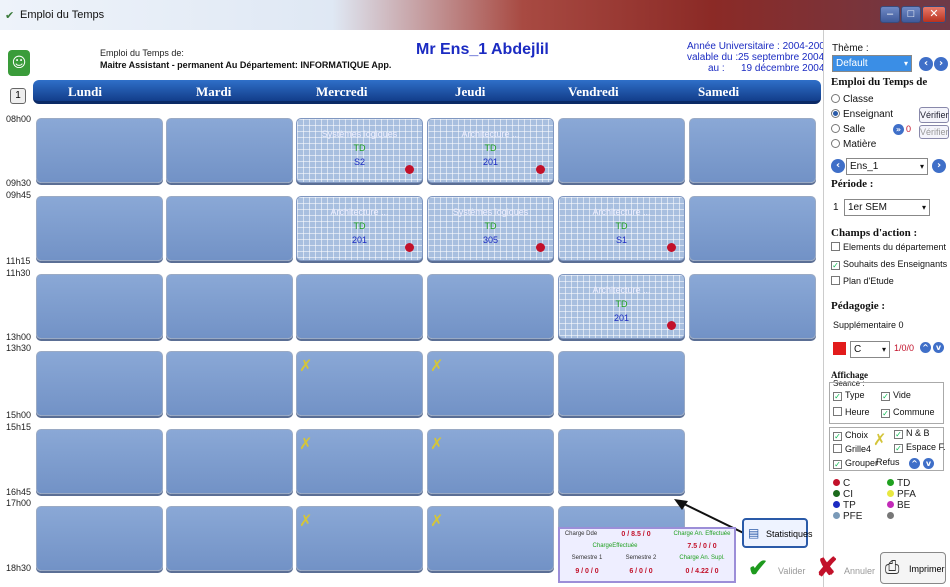  Describe the element at coordinates (934, 132) in the screenshot. I see `verifier-salle-button: Vérifier` at that location.